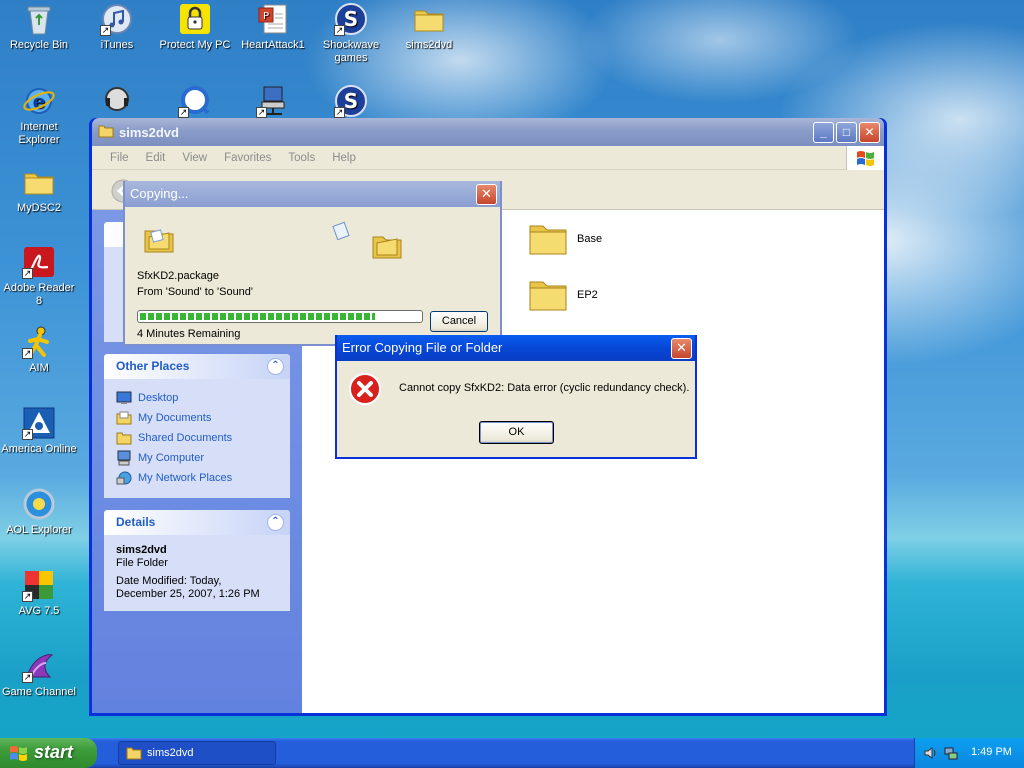  What do you see at coordinates (516, 348) in the screenshot?
I see `error-dialog-titlebar: Error Copying File or Folder ✕` at bounding box center [516, 348].